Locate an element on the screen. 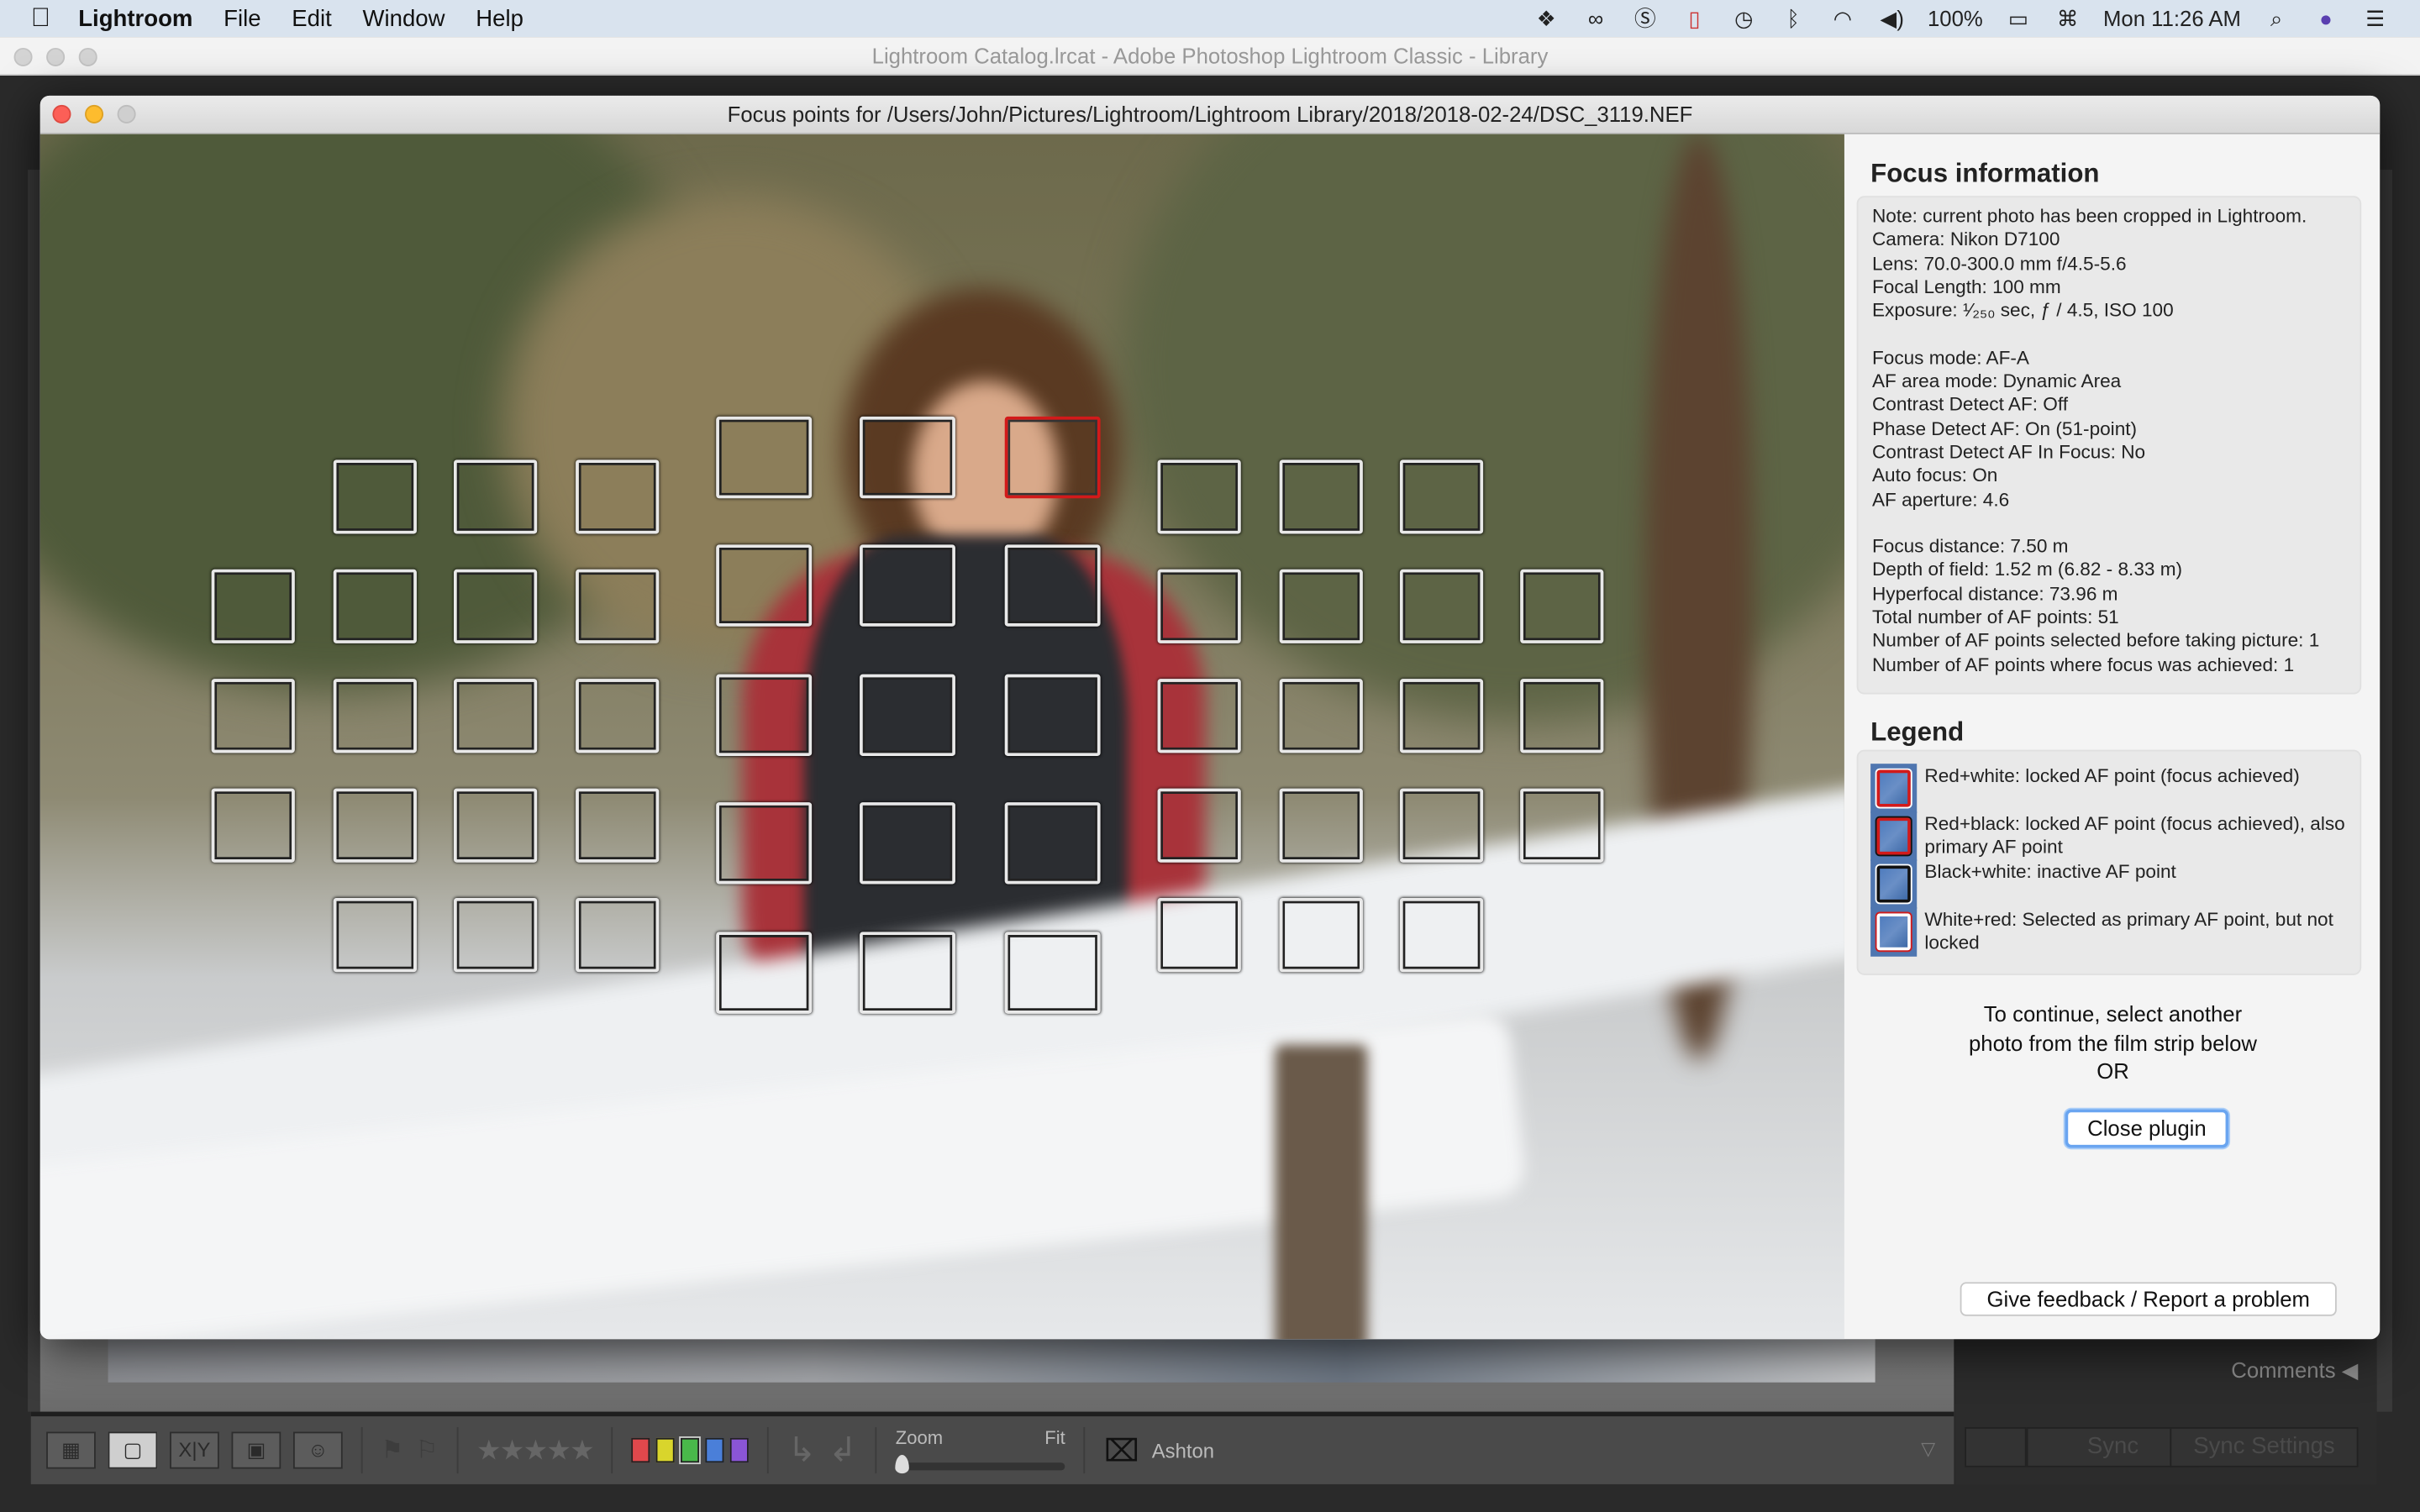 The height and width of the screenshot is (1512, 2420). rotate-left-icon: ↳ is located at coordinates (801, 1451).